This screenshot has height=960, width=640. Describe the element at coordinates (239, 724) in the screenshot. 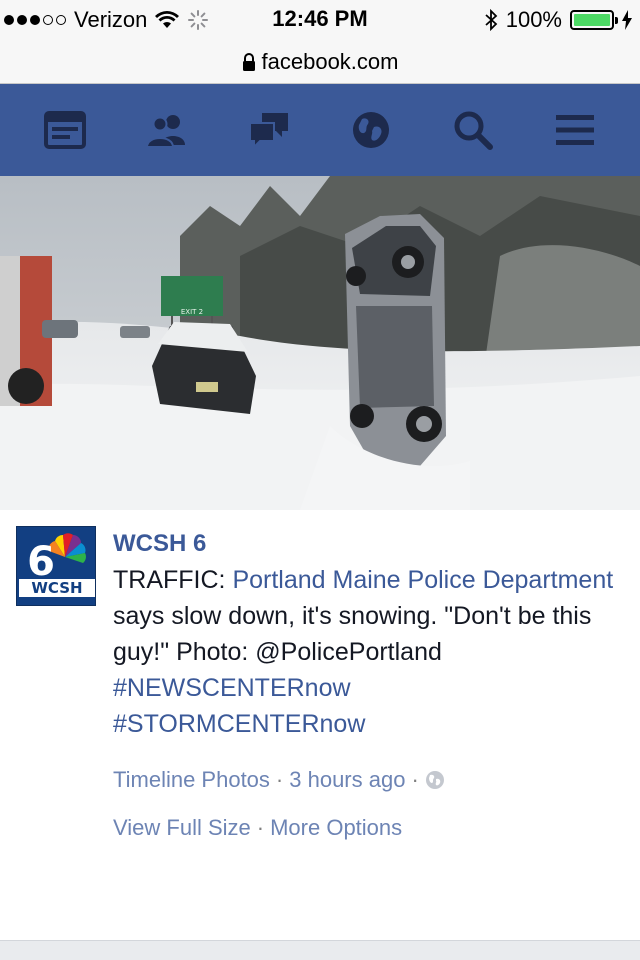

I see `hashtag-stormcenter-link: #STORMCENTERnow` at that location.